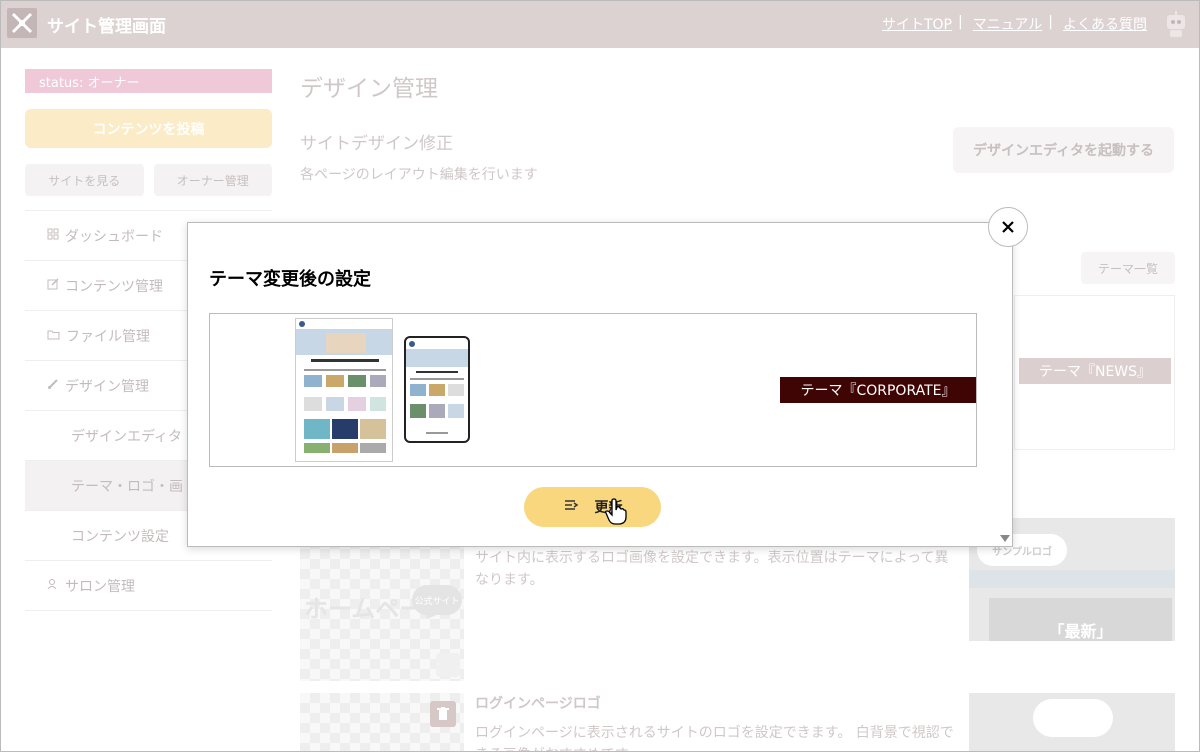 The height and width of the screenshot is (752, 1200). I want to click on site-logo-preview: ホームページ 公式サイト, so click(382, 610).